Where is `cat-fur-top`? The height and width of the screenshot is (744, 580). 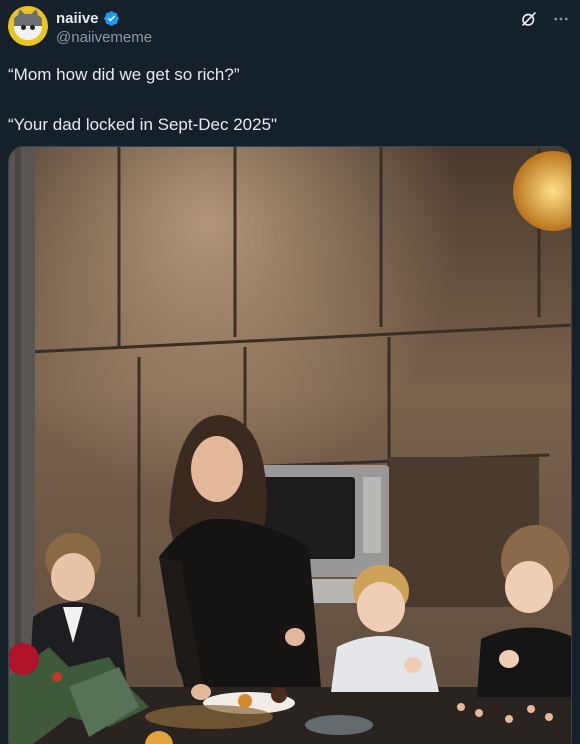
cat-fur-top is located at coordinates (28, 20).